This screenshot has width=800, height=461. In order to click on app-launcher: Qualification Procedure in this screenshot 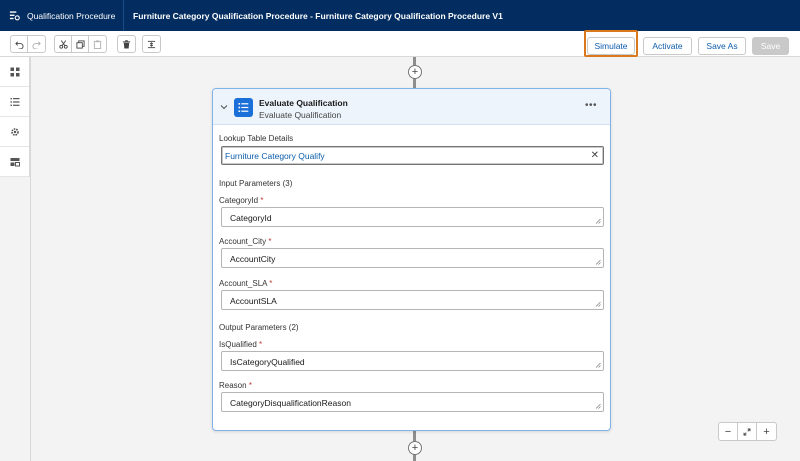, I will do `click(62, 15)`.